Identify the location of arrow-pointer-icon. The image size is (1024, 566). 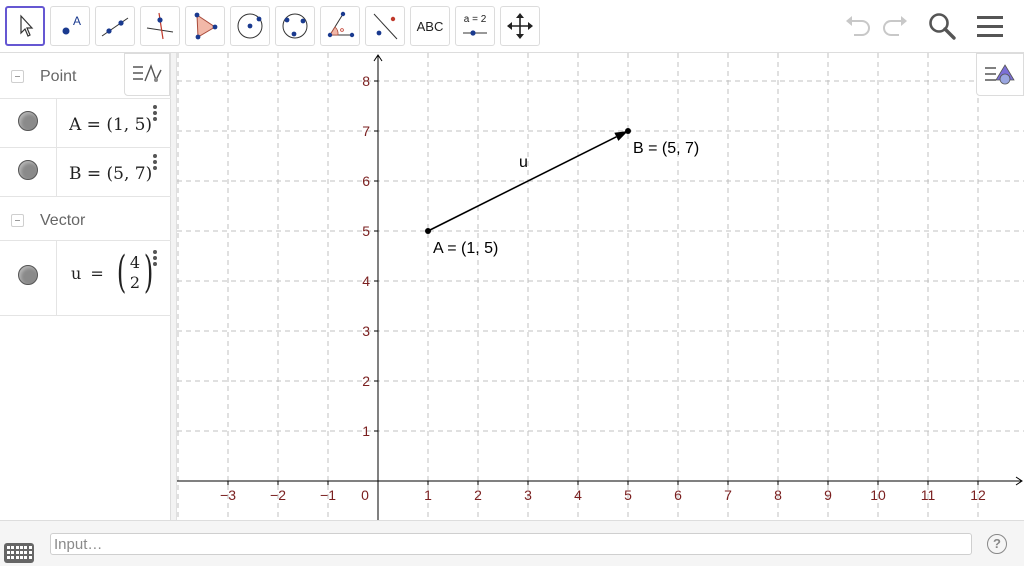
(27, 25).